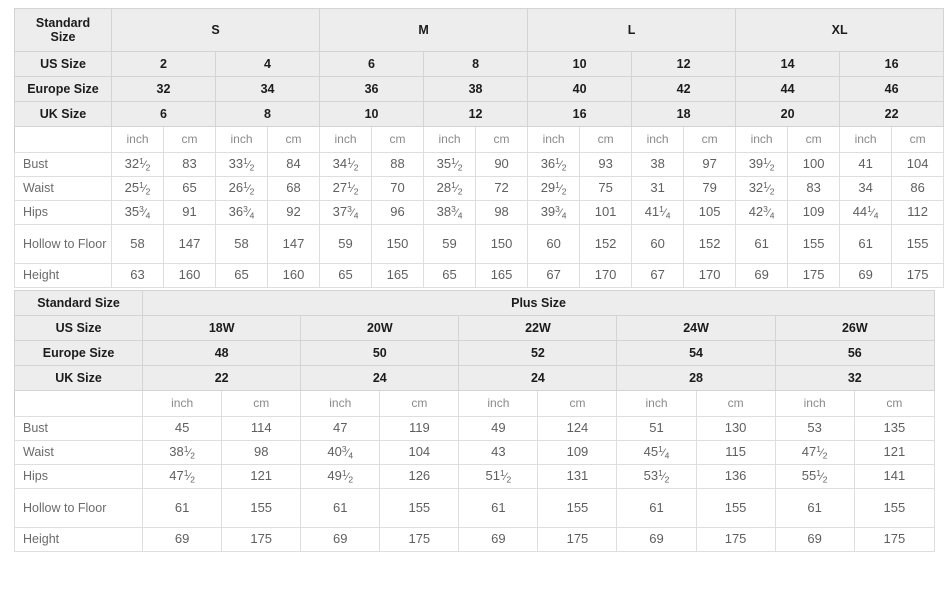  I want to click on measurement-cm-value: 79, so click(710, 188).